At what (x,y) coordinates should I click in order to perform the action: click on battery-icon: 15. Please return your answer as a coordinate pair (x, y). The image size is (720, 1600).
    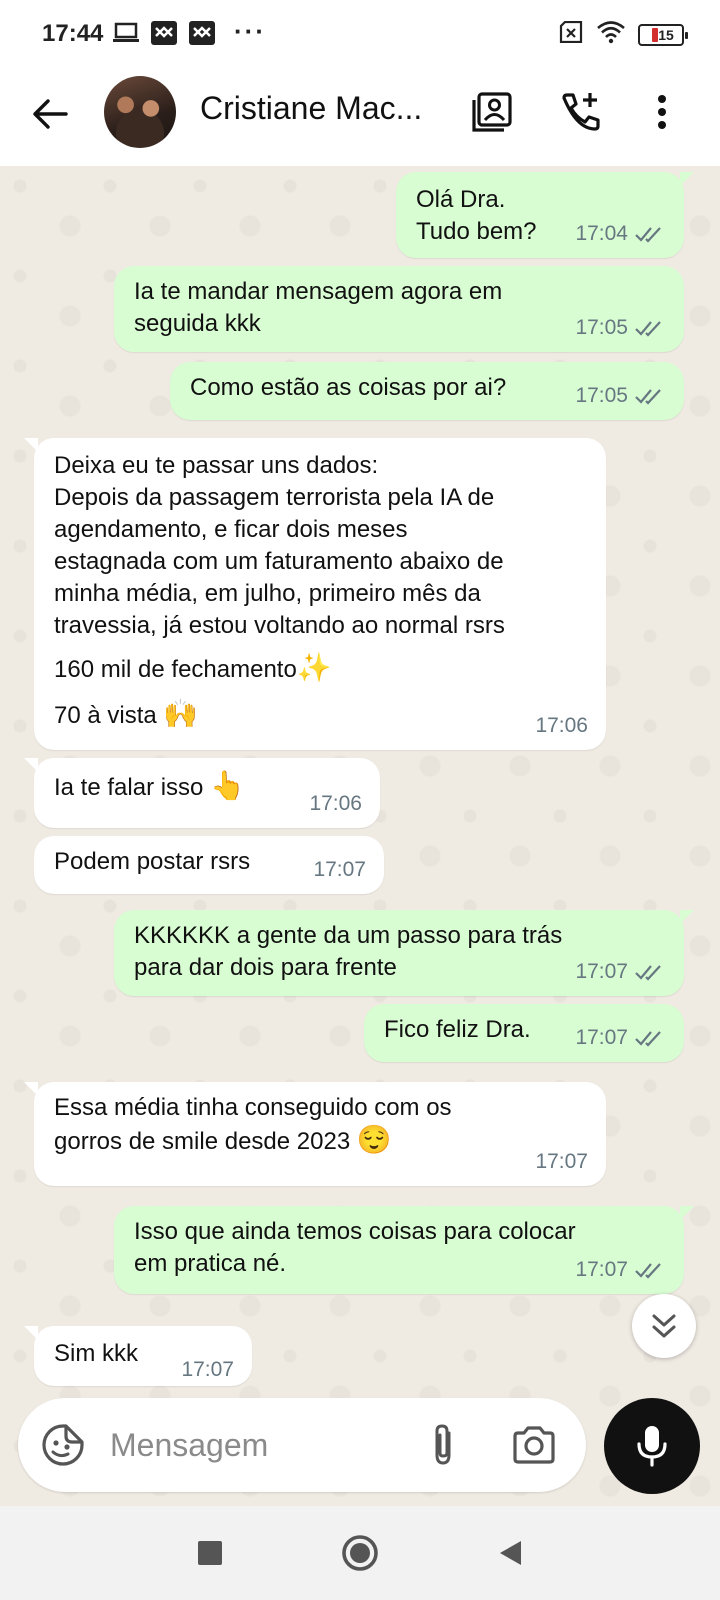
    Looking at the image, I should click on (663, 34).